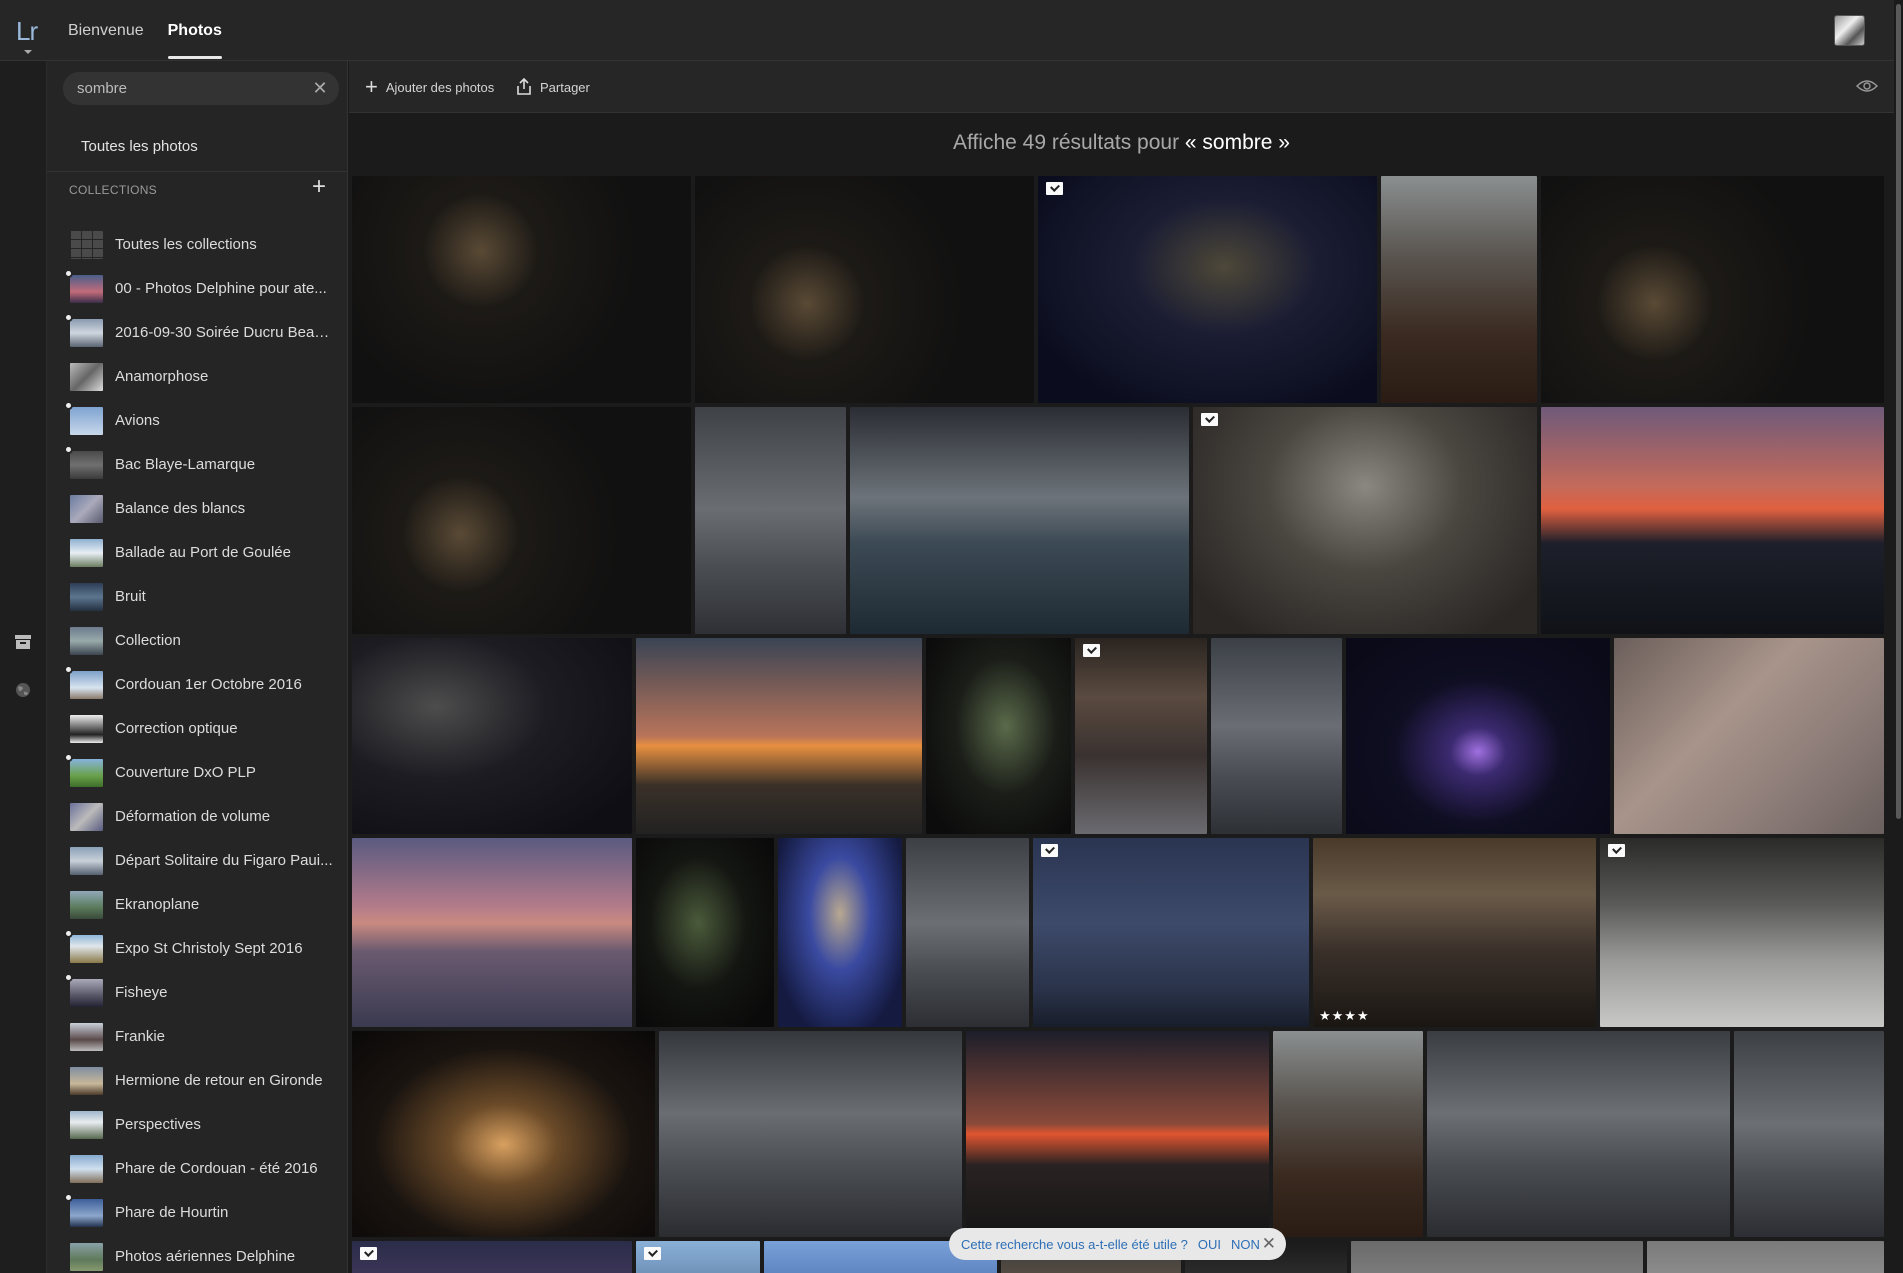  Describe the element at coordinates (492, 932) in the screenshot. I see `photo-pink-sunset` at that location.